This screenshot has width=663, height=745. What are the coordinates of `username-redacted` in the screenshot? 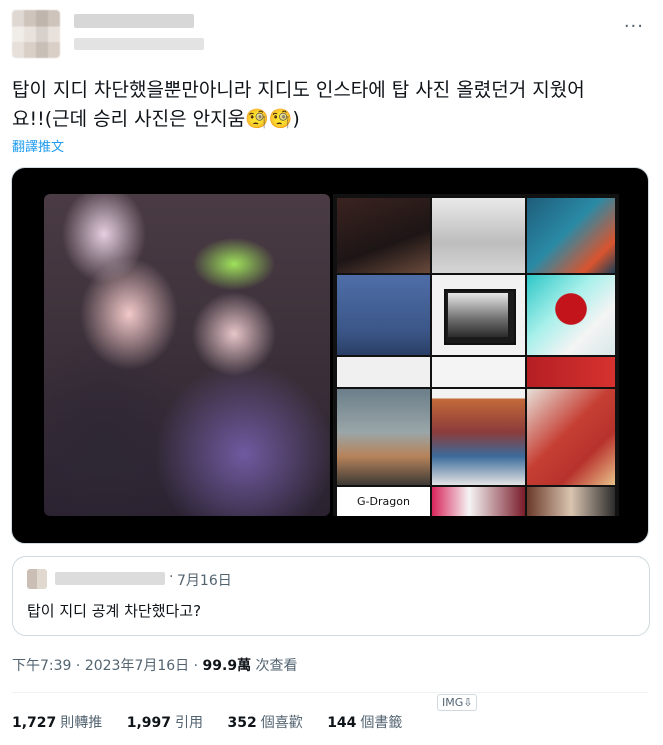 It's located at (139, 44).